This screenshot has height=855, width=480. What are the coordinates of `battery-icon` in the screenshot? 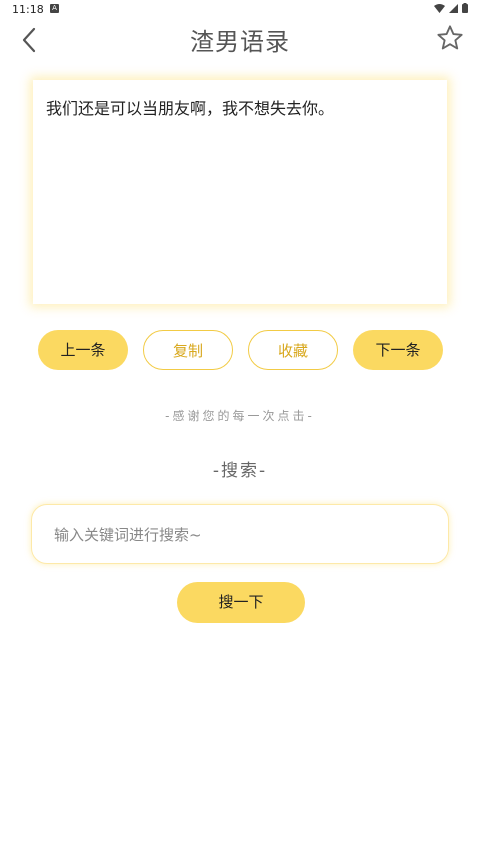 It's located at (465, 8).